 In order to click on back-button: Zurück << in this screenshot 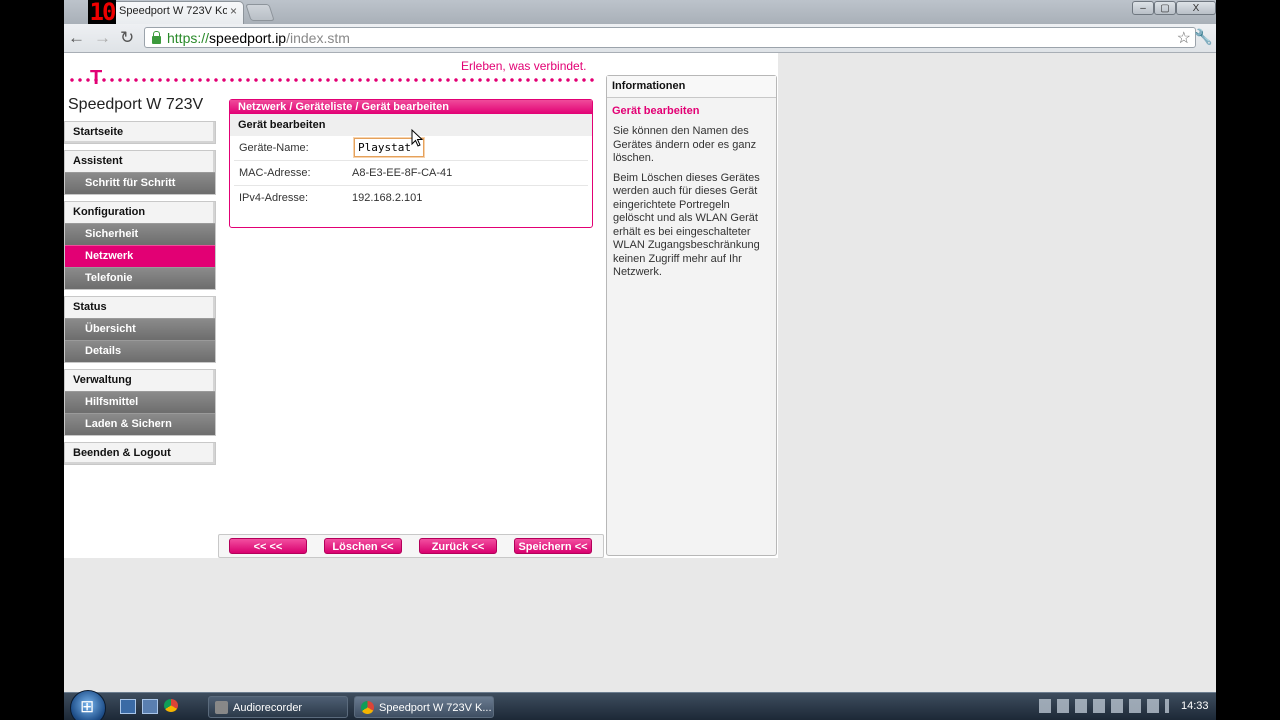, I will do `click(458, 546)`.